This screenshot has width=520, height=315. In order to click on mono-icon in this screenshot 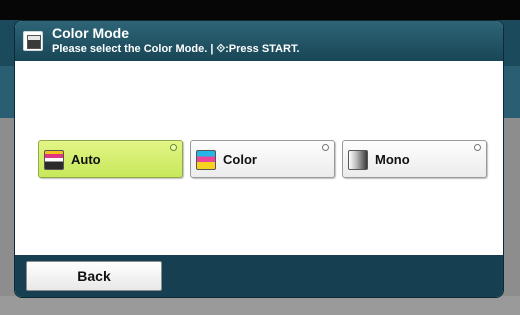, I will do `click(358, 160)`.